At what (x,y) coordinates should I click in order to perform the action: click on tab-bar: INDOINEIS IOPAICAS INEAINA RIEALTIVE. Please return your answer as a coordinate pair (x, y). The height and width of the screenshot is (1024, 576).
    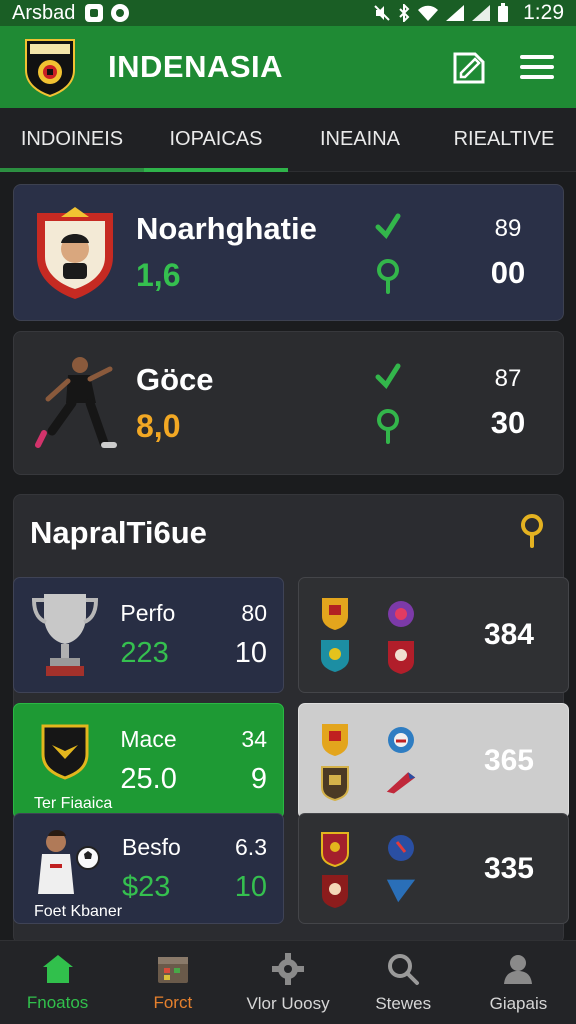
    Looking at the image, I should click on (288, 140).